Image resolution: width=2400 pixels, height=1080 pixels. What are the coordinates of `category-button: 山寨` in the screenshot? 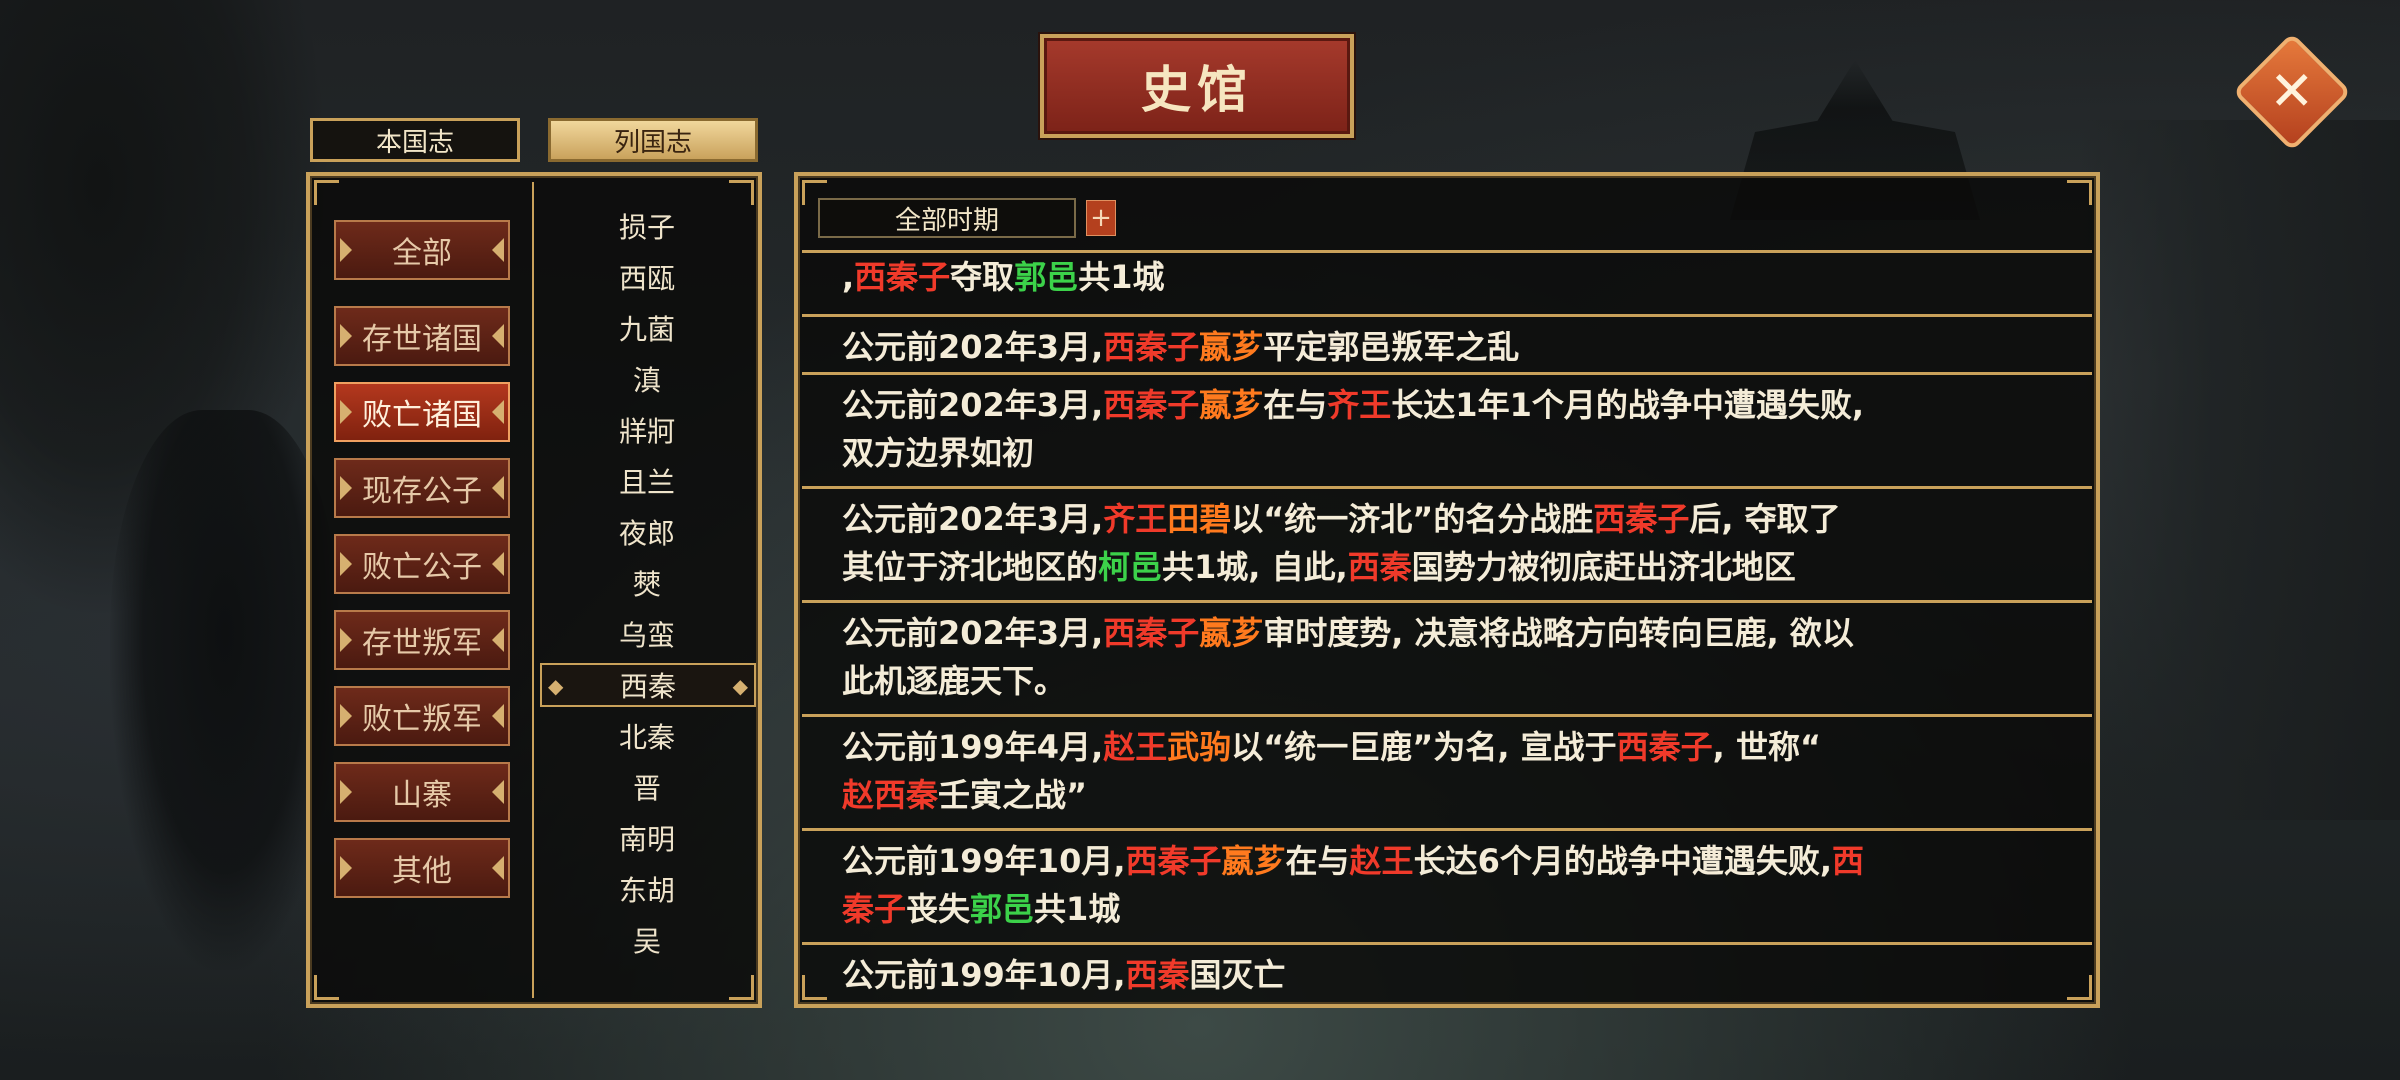 It's located at (422, 792).